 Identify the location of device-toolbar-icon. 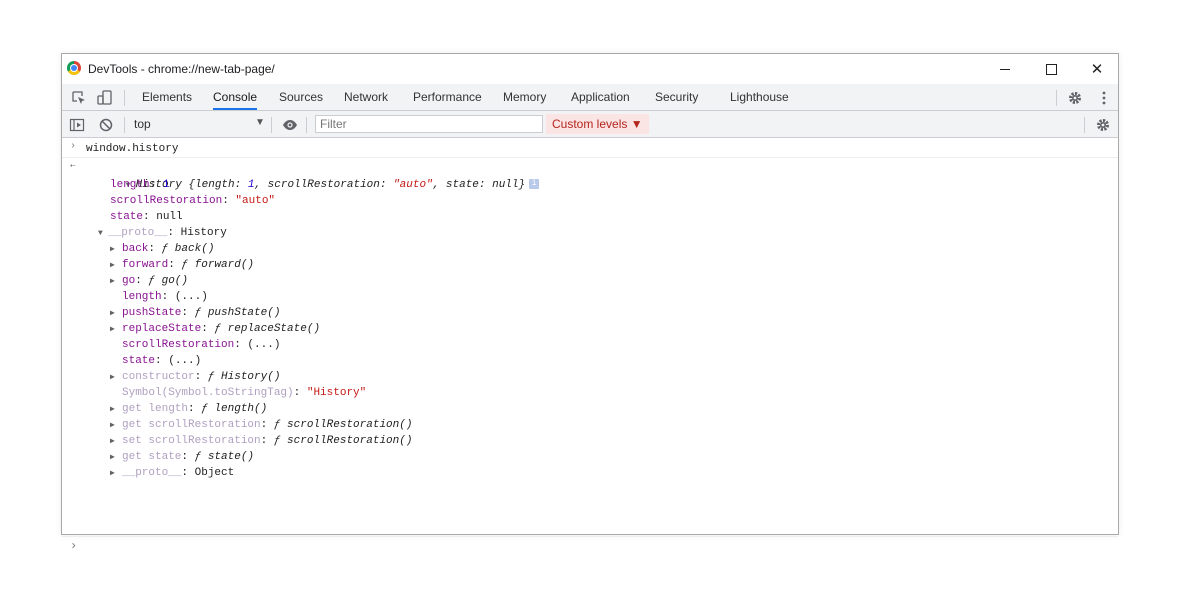
(105, 98).